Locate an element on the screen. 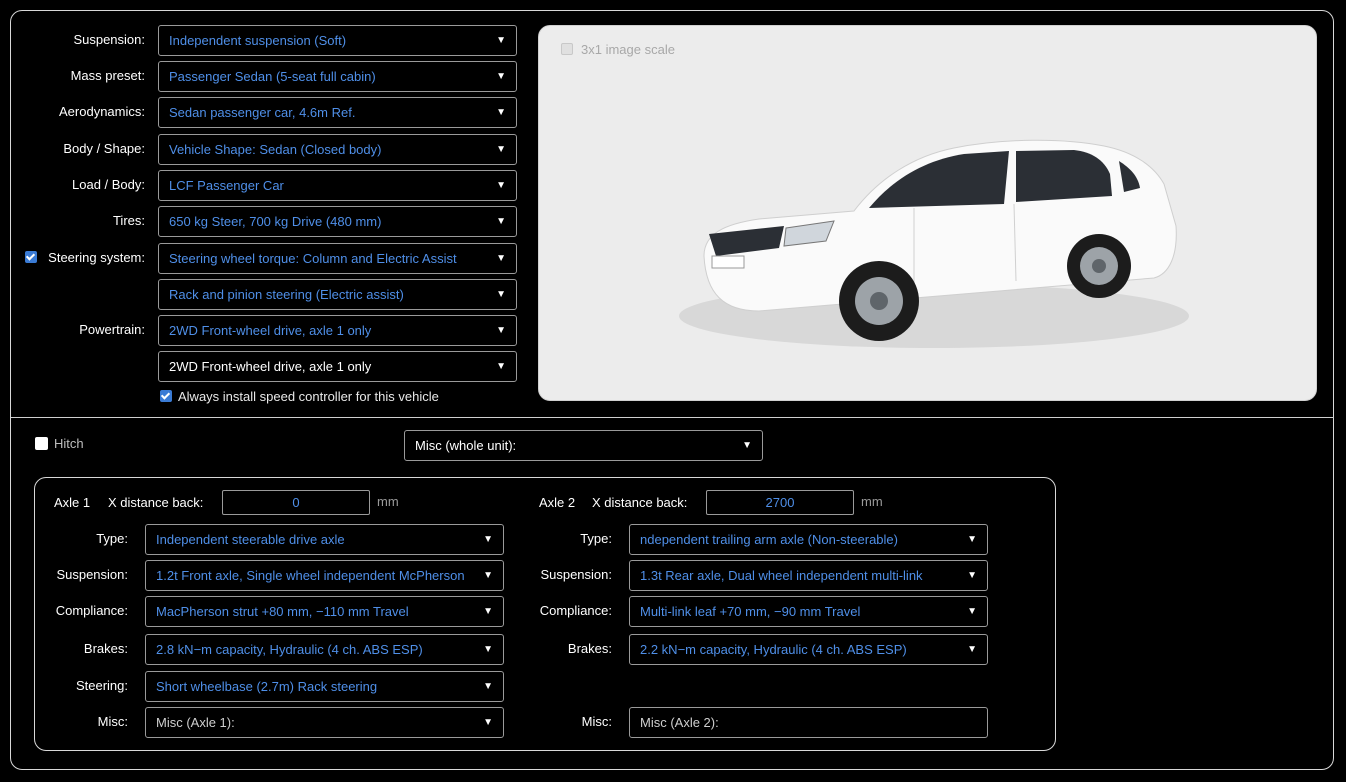 Image resolution: width=1346 pixels, height=782 pixels. speed-controller-checkbox is located at coordinates (166, 396).